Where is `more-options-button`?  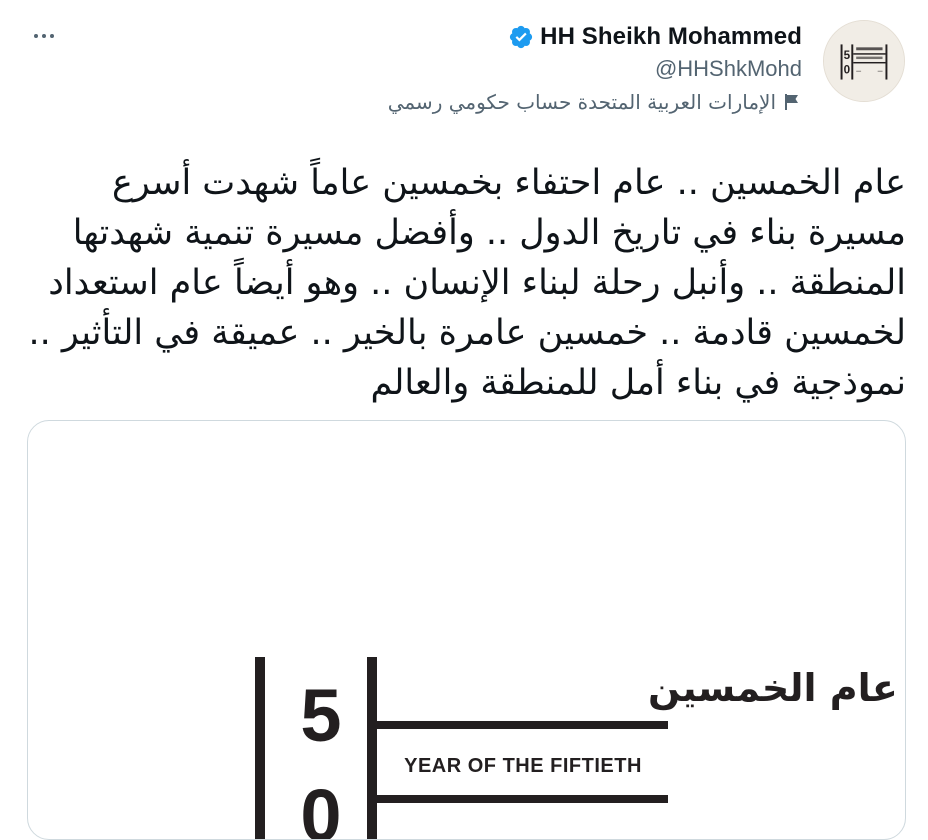
more-options-button is located at coordinates (44, 36).